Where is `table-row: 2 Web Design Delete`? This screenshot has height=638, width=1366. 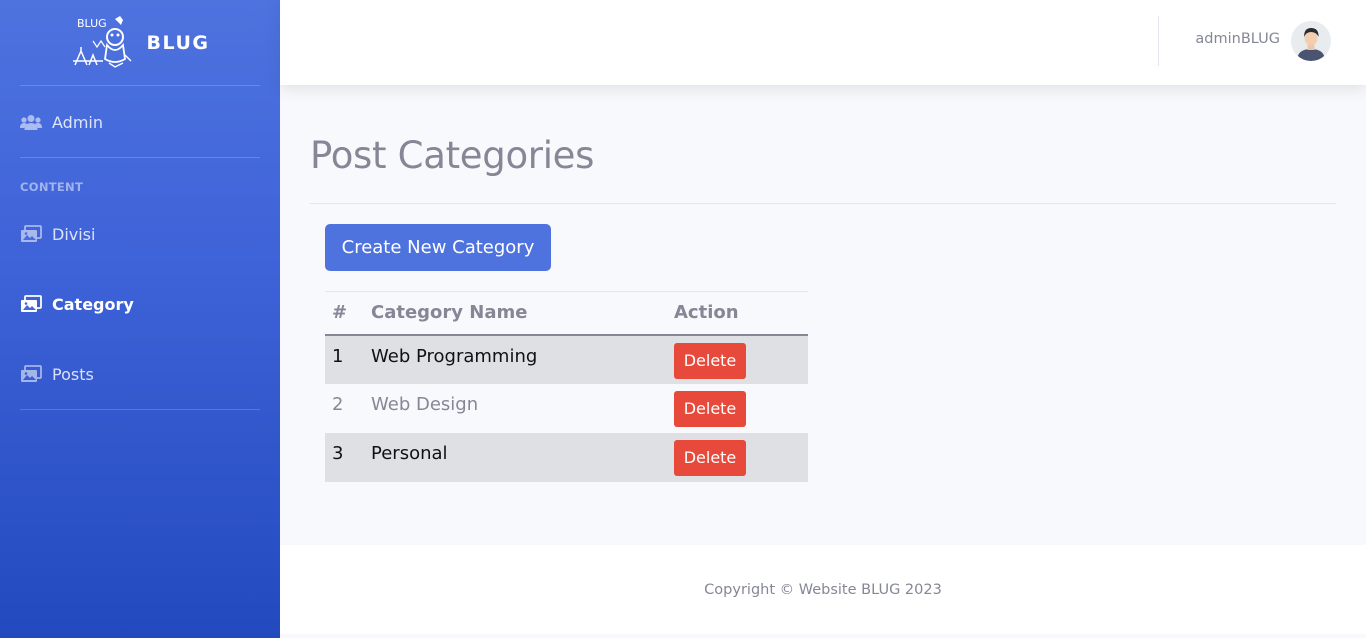 table-row: 2 Web Design Delete is located at coordinates (566, 408).